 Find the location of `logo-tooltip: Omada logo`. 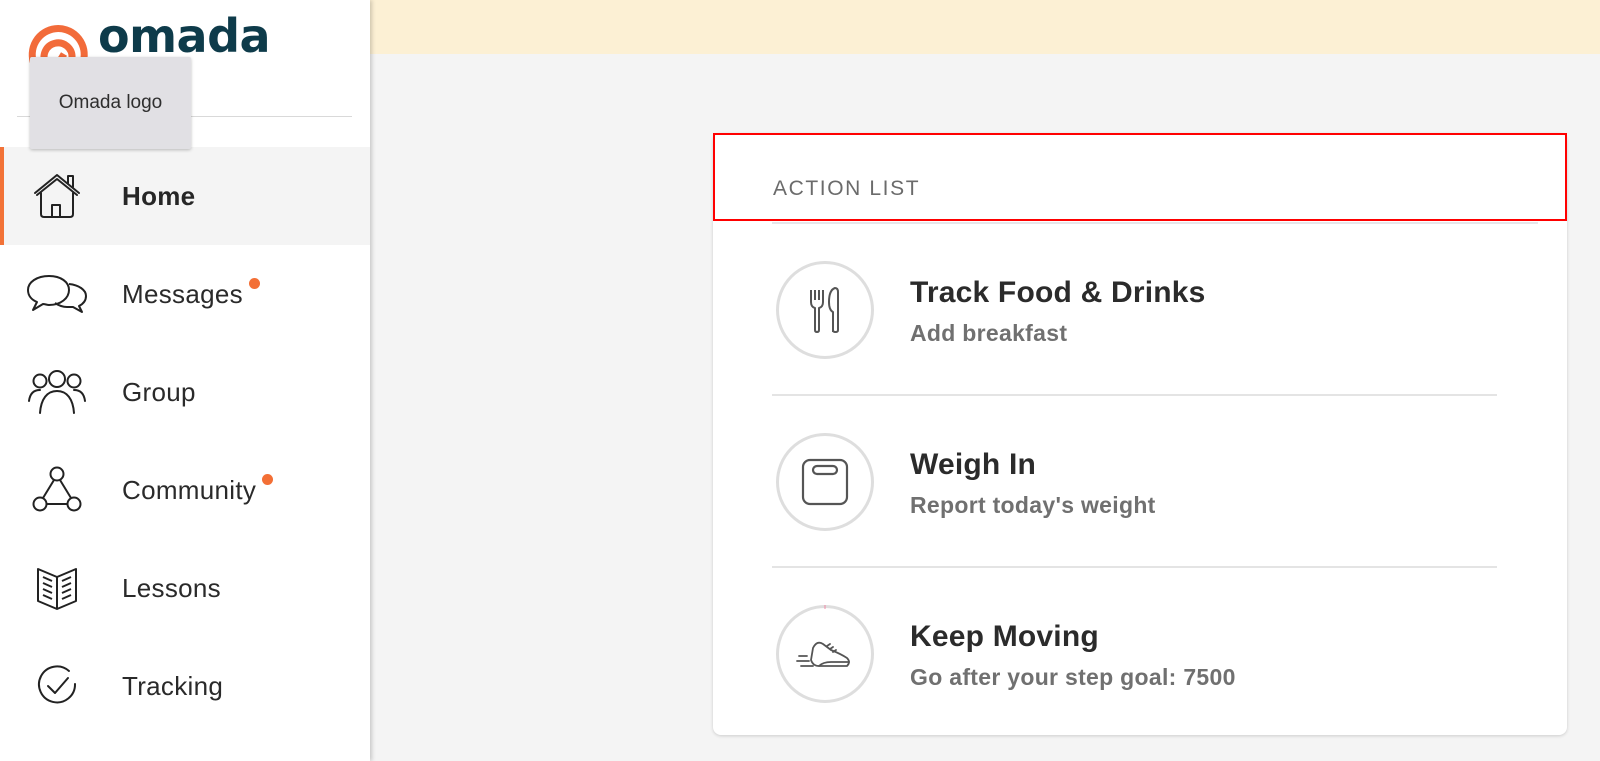

logo-tooltip: Omada logo is located at coordinates (110, 103).